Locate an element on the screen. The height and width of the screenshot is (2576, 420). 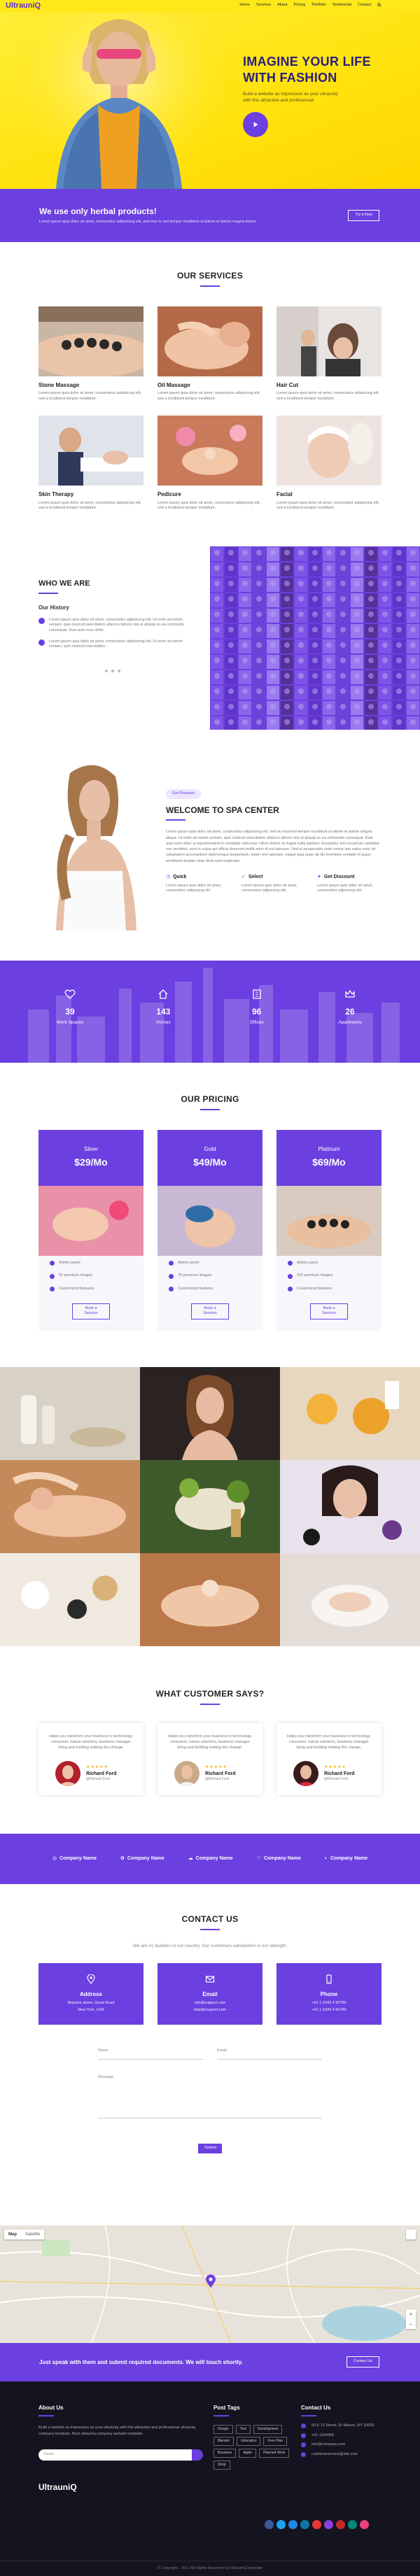
nav-portfolio: Portfolio is located at coordinates (319, 6).